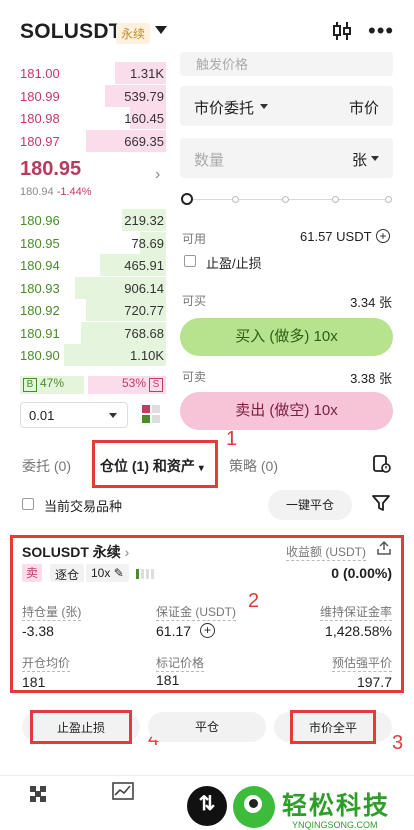 The height and width of the screenshot is (830, 414). Describe the element at coordinates (93, 140) in the screenshot. I see `ask-row: 180.97 669.35` at that location.